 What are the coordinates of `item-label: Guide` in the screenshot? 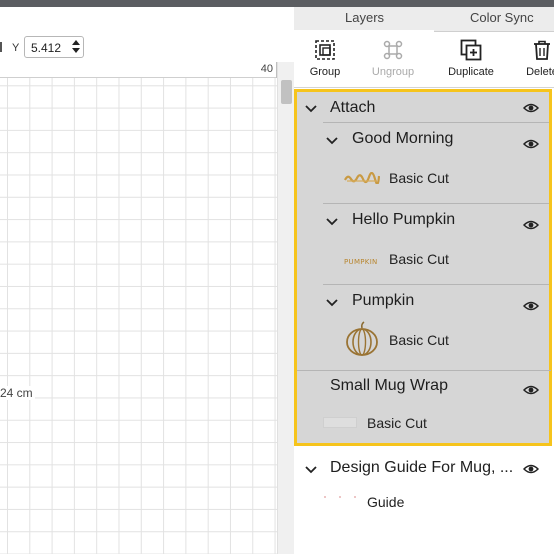 It's located at (386, 502).